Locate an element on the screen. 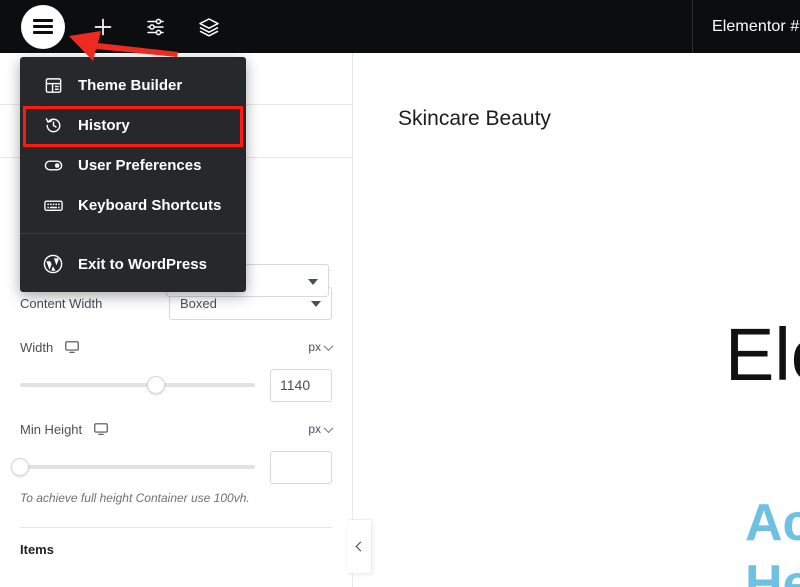  toggle-icon is located at coordinates (53, 165).